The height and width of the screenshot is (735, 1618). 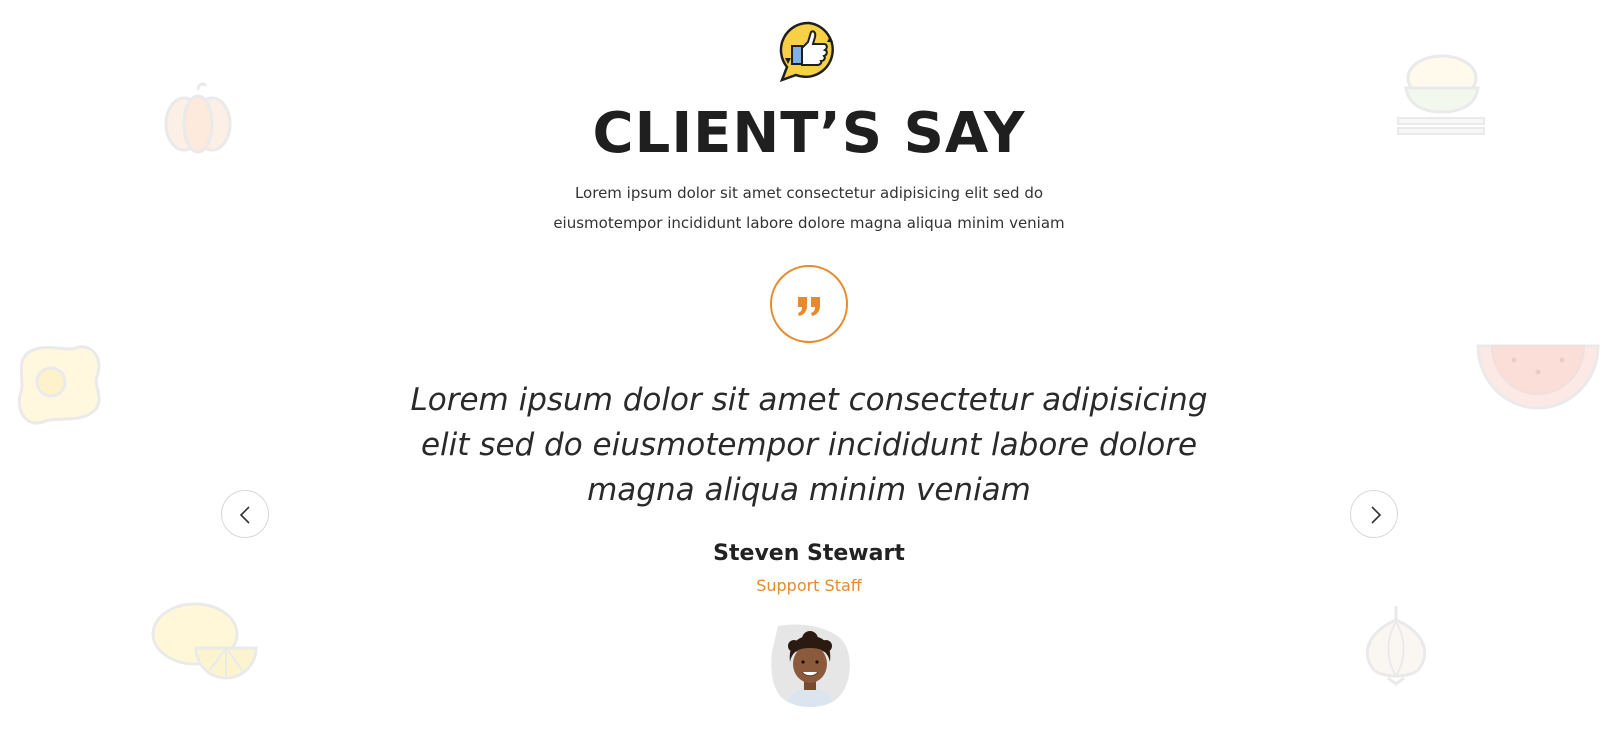 I want to click on lemon-icon, so click(x=205, y=641).